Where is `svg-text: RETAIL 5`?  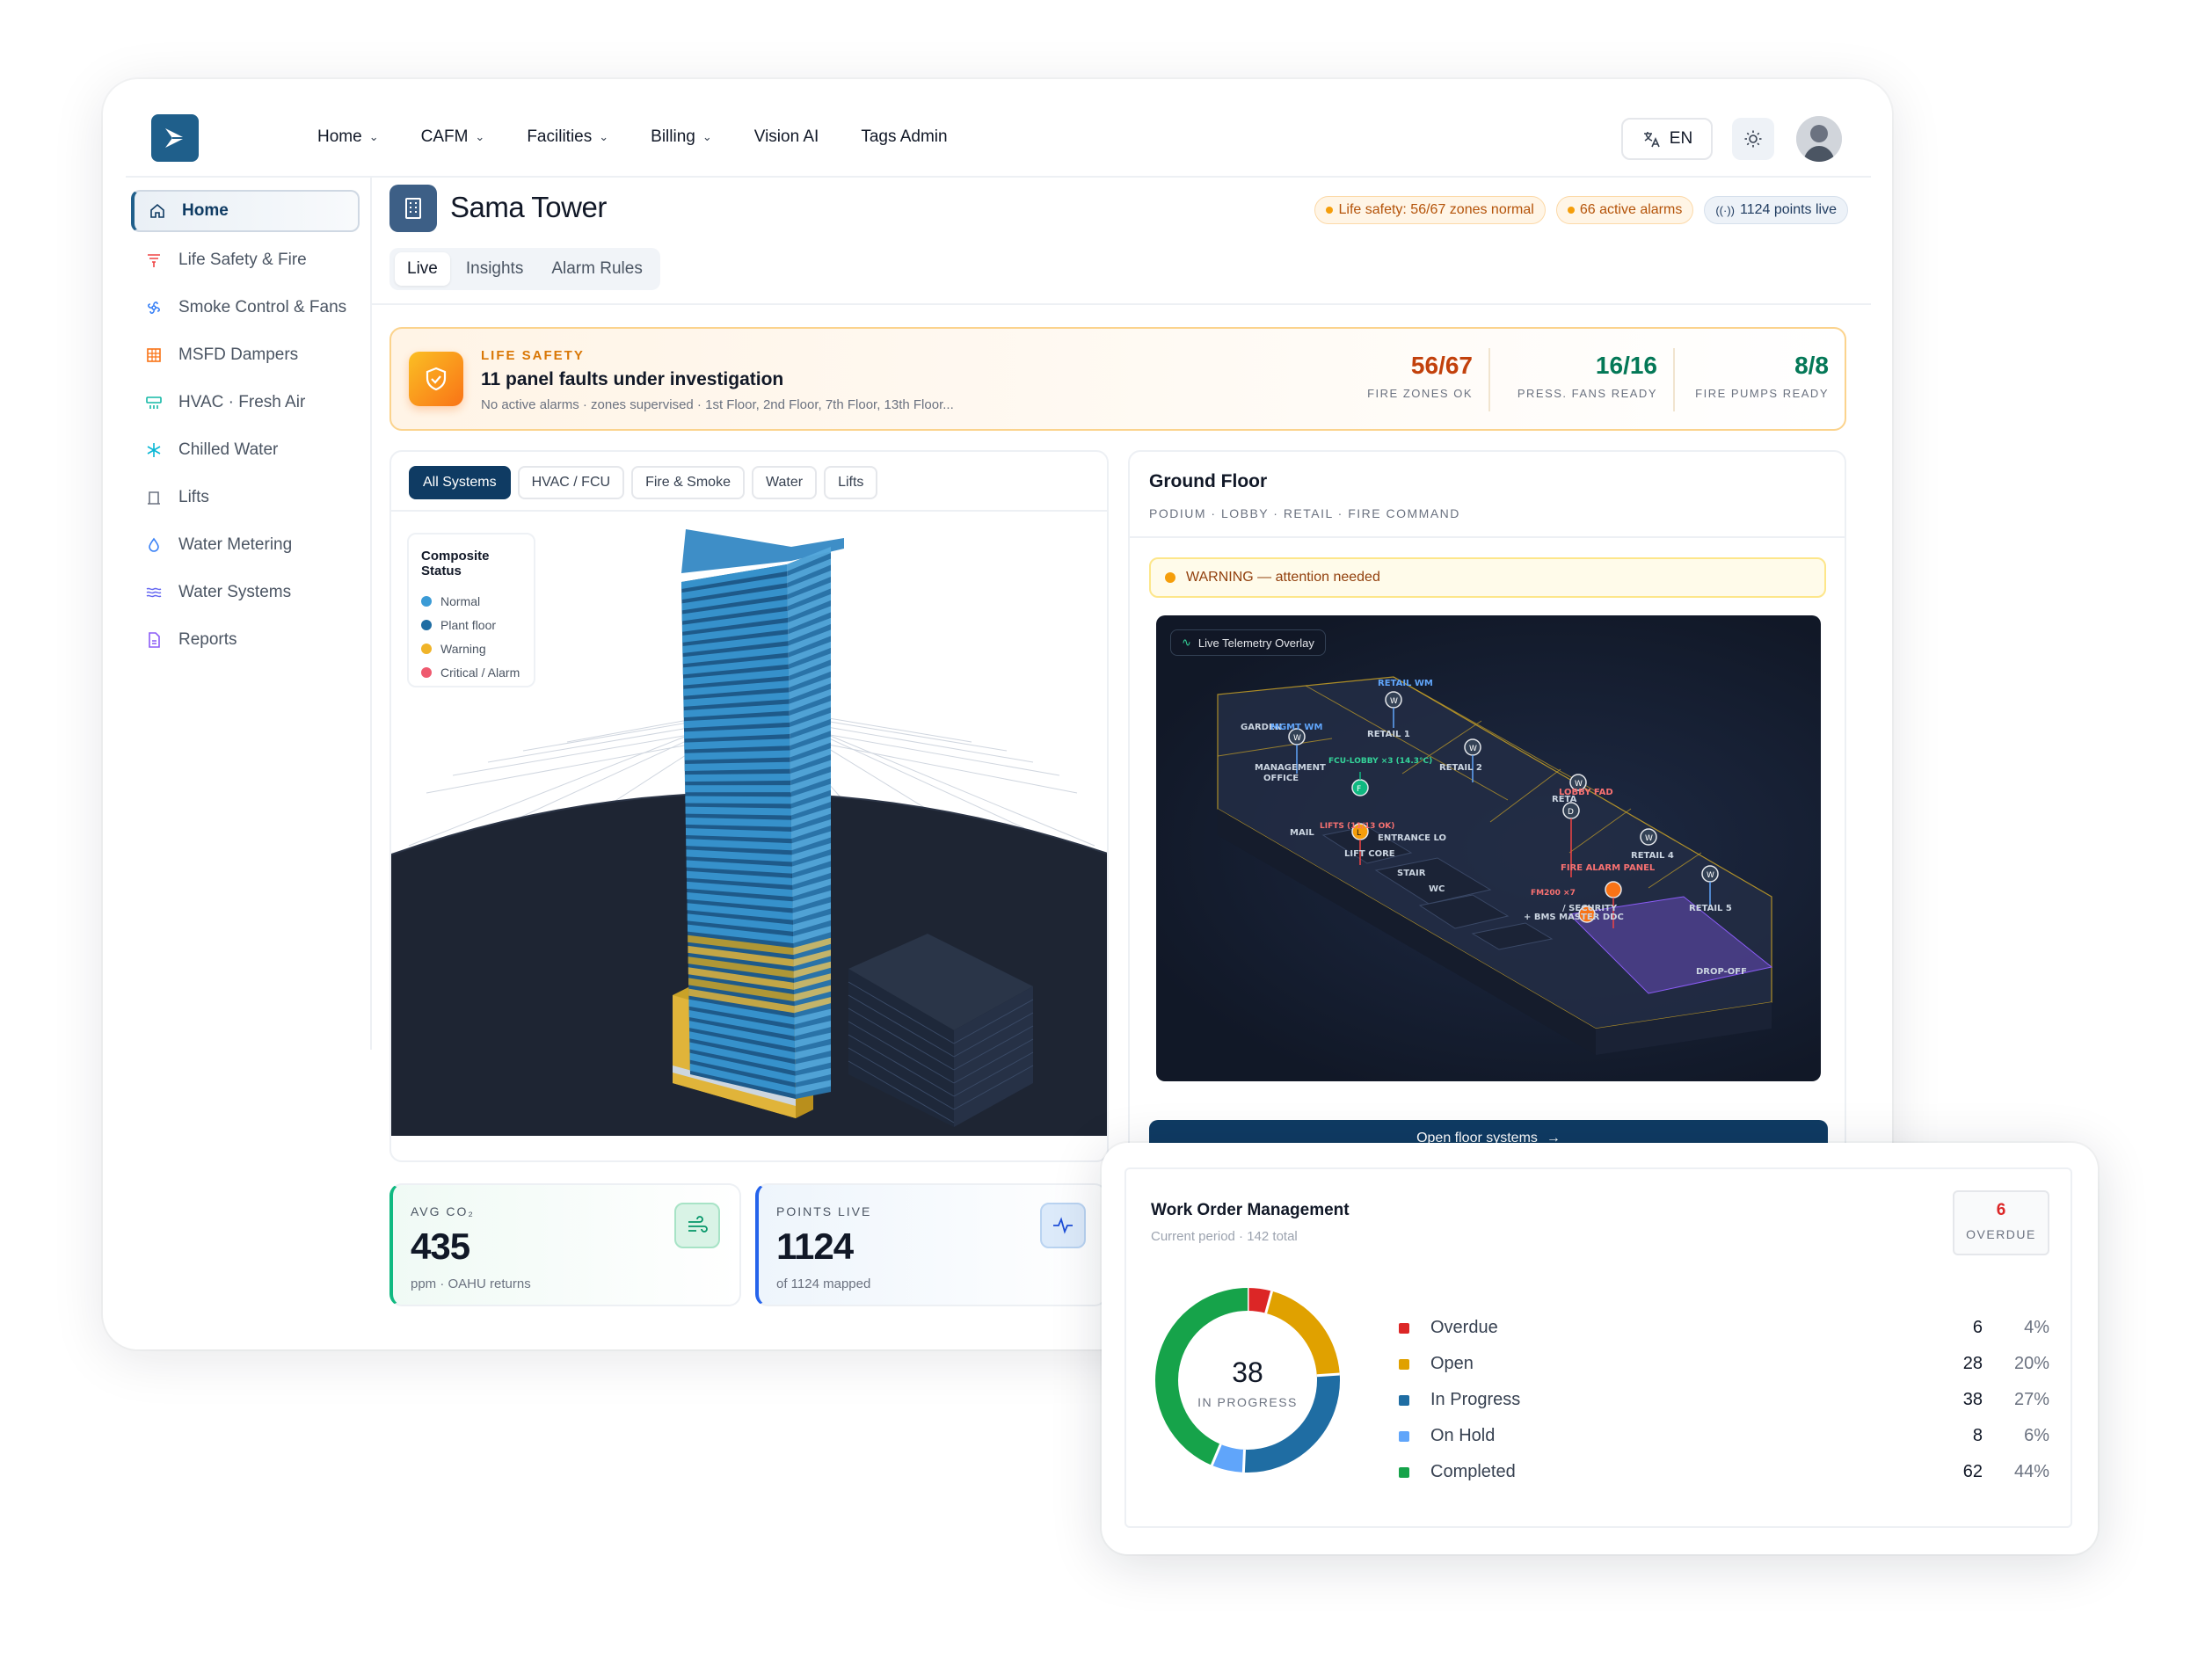
svg-text: RETAIL 5 is located at coordinates (1710, 908).